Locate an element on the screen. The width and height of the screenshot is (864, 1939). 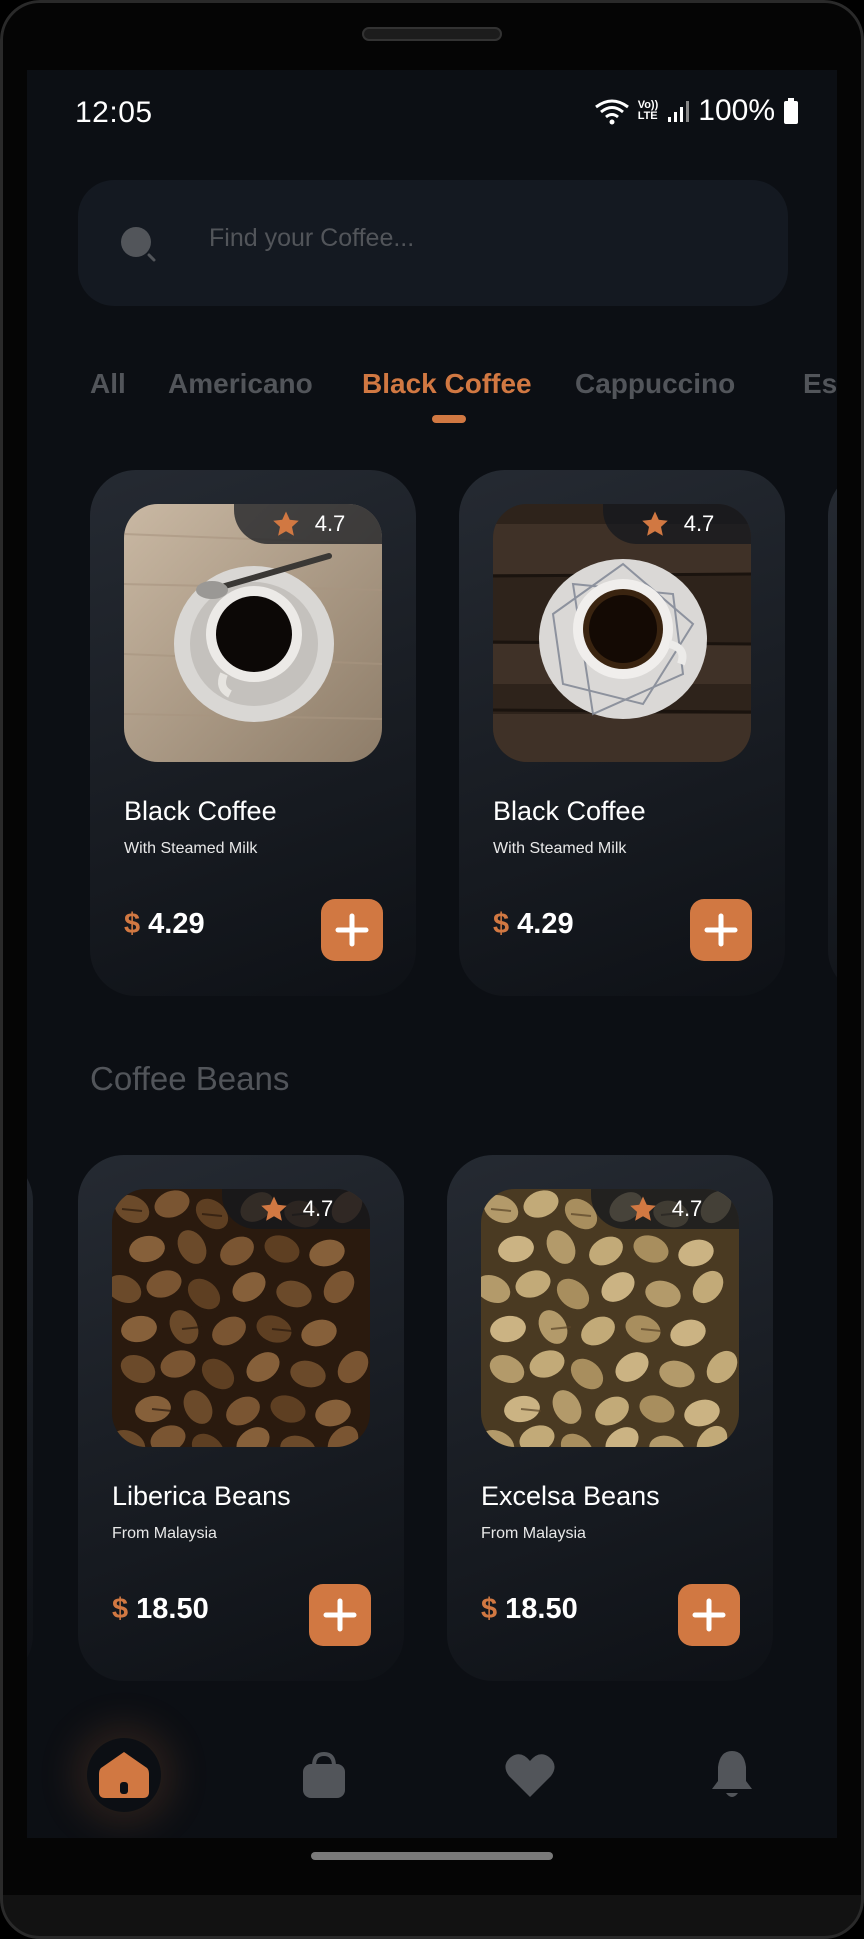
nav-cart is located at coordinates (324, 1775).